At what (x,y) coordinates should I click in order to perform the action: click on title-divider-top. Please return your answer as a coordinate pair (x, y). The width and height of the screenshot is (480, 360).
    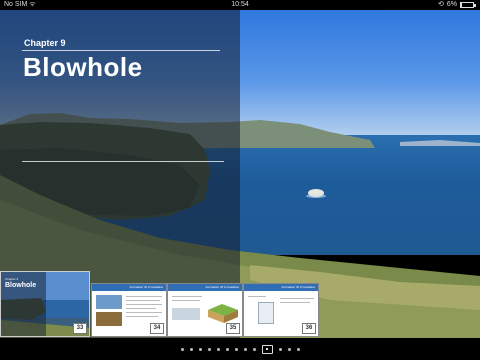
    Looking at the image, I should click on (121, 50).